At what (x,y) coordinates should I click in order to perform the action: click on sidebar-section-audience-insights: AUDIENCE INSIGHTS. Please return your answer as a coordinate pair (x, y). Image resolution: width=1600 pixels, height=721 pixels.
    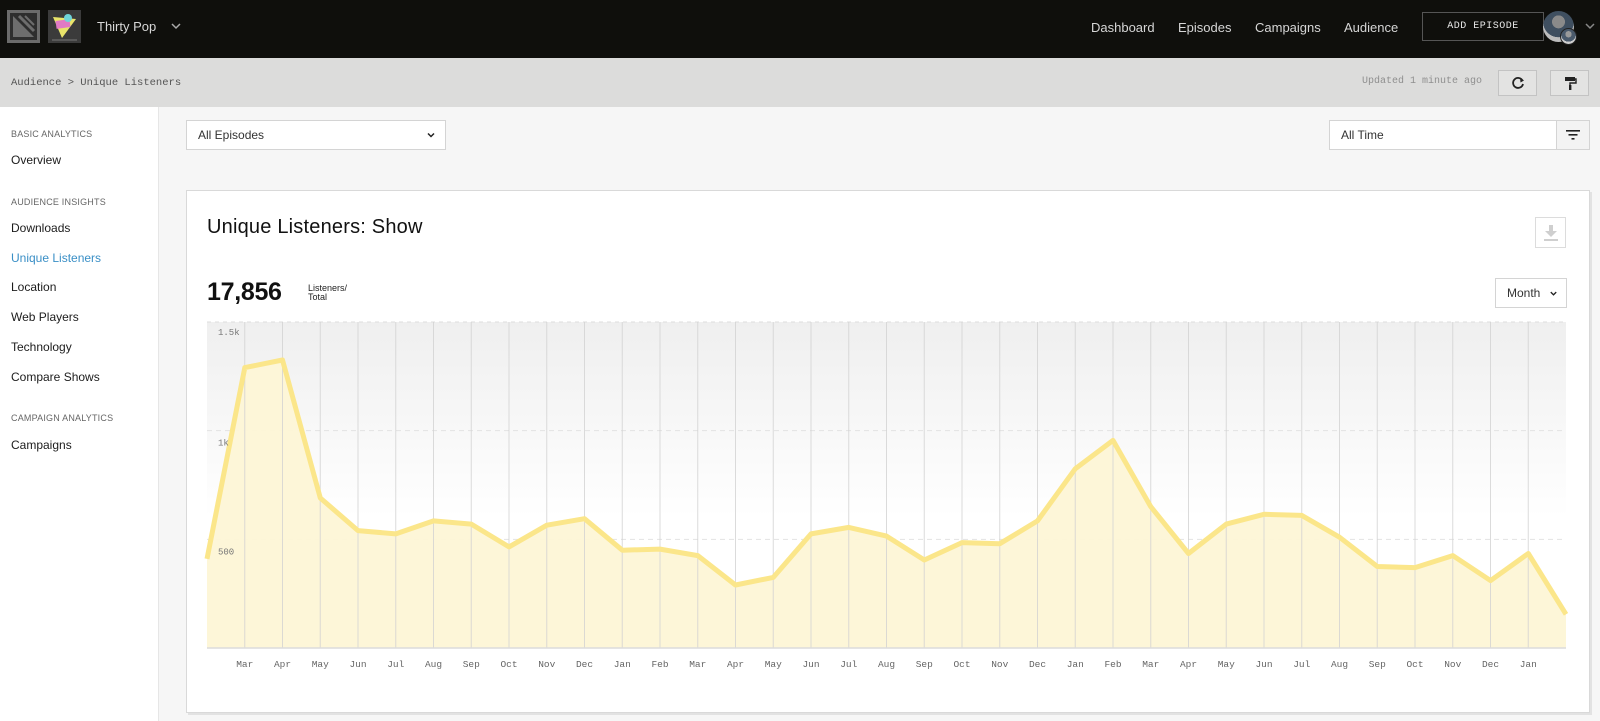
    Looking at the image, I should click on (58, 202).